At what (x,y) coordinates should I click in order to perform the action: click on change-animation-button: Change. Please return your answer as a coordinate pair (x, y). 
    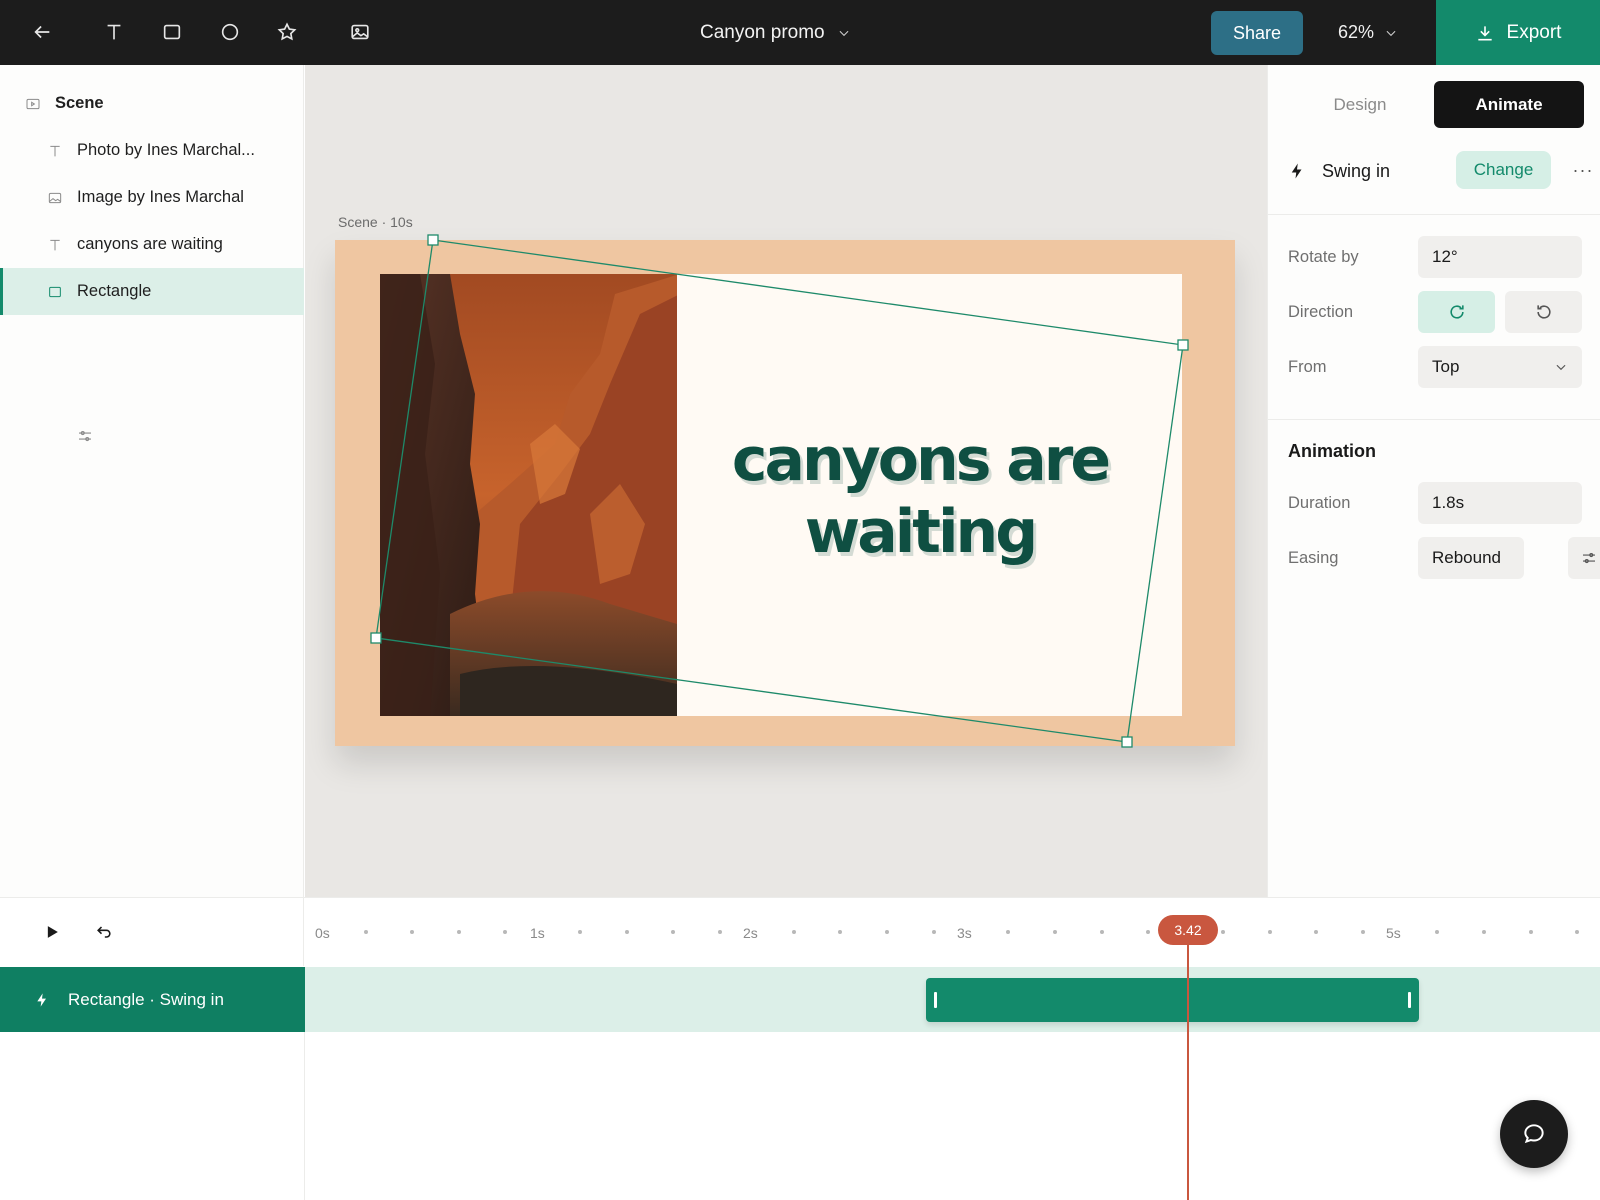
    Looking at the image, I should click on (1503, 170).